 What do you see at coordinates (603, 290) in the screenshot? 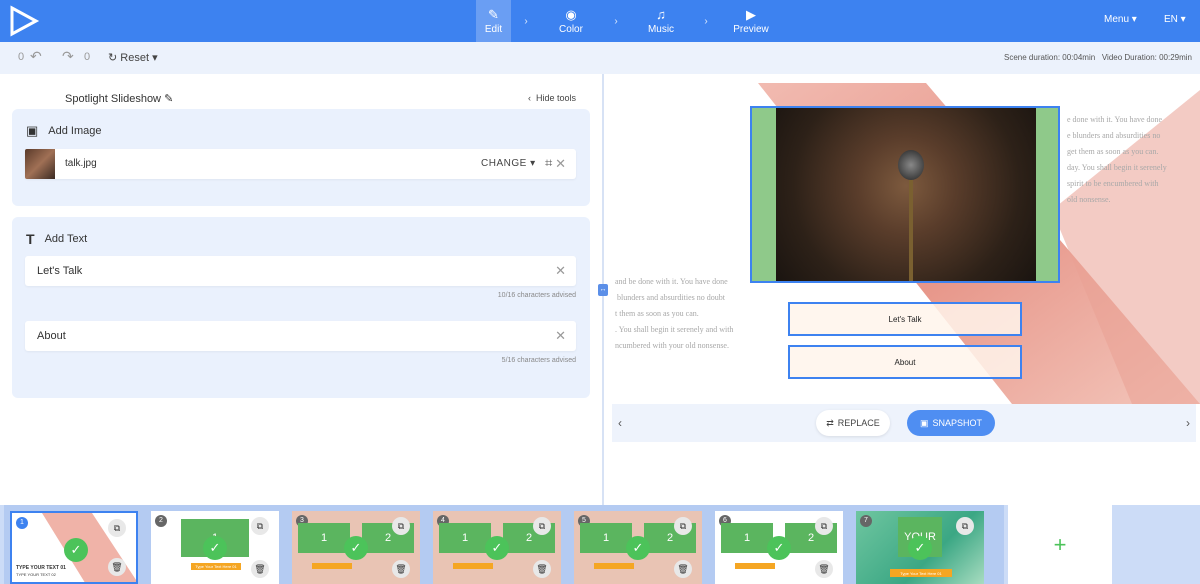
I see `resize-handle-icon: ↔` at bounding box center [603, 290].